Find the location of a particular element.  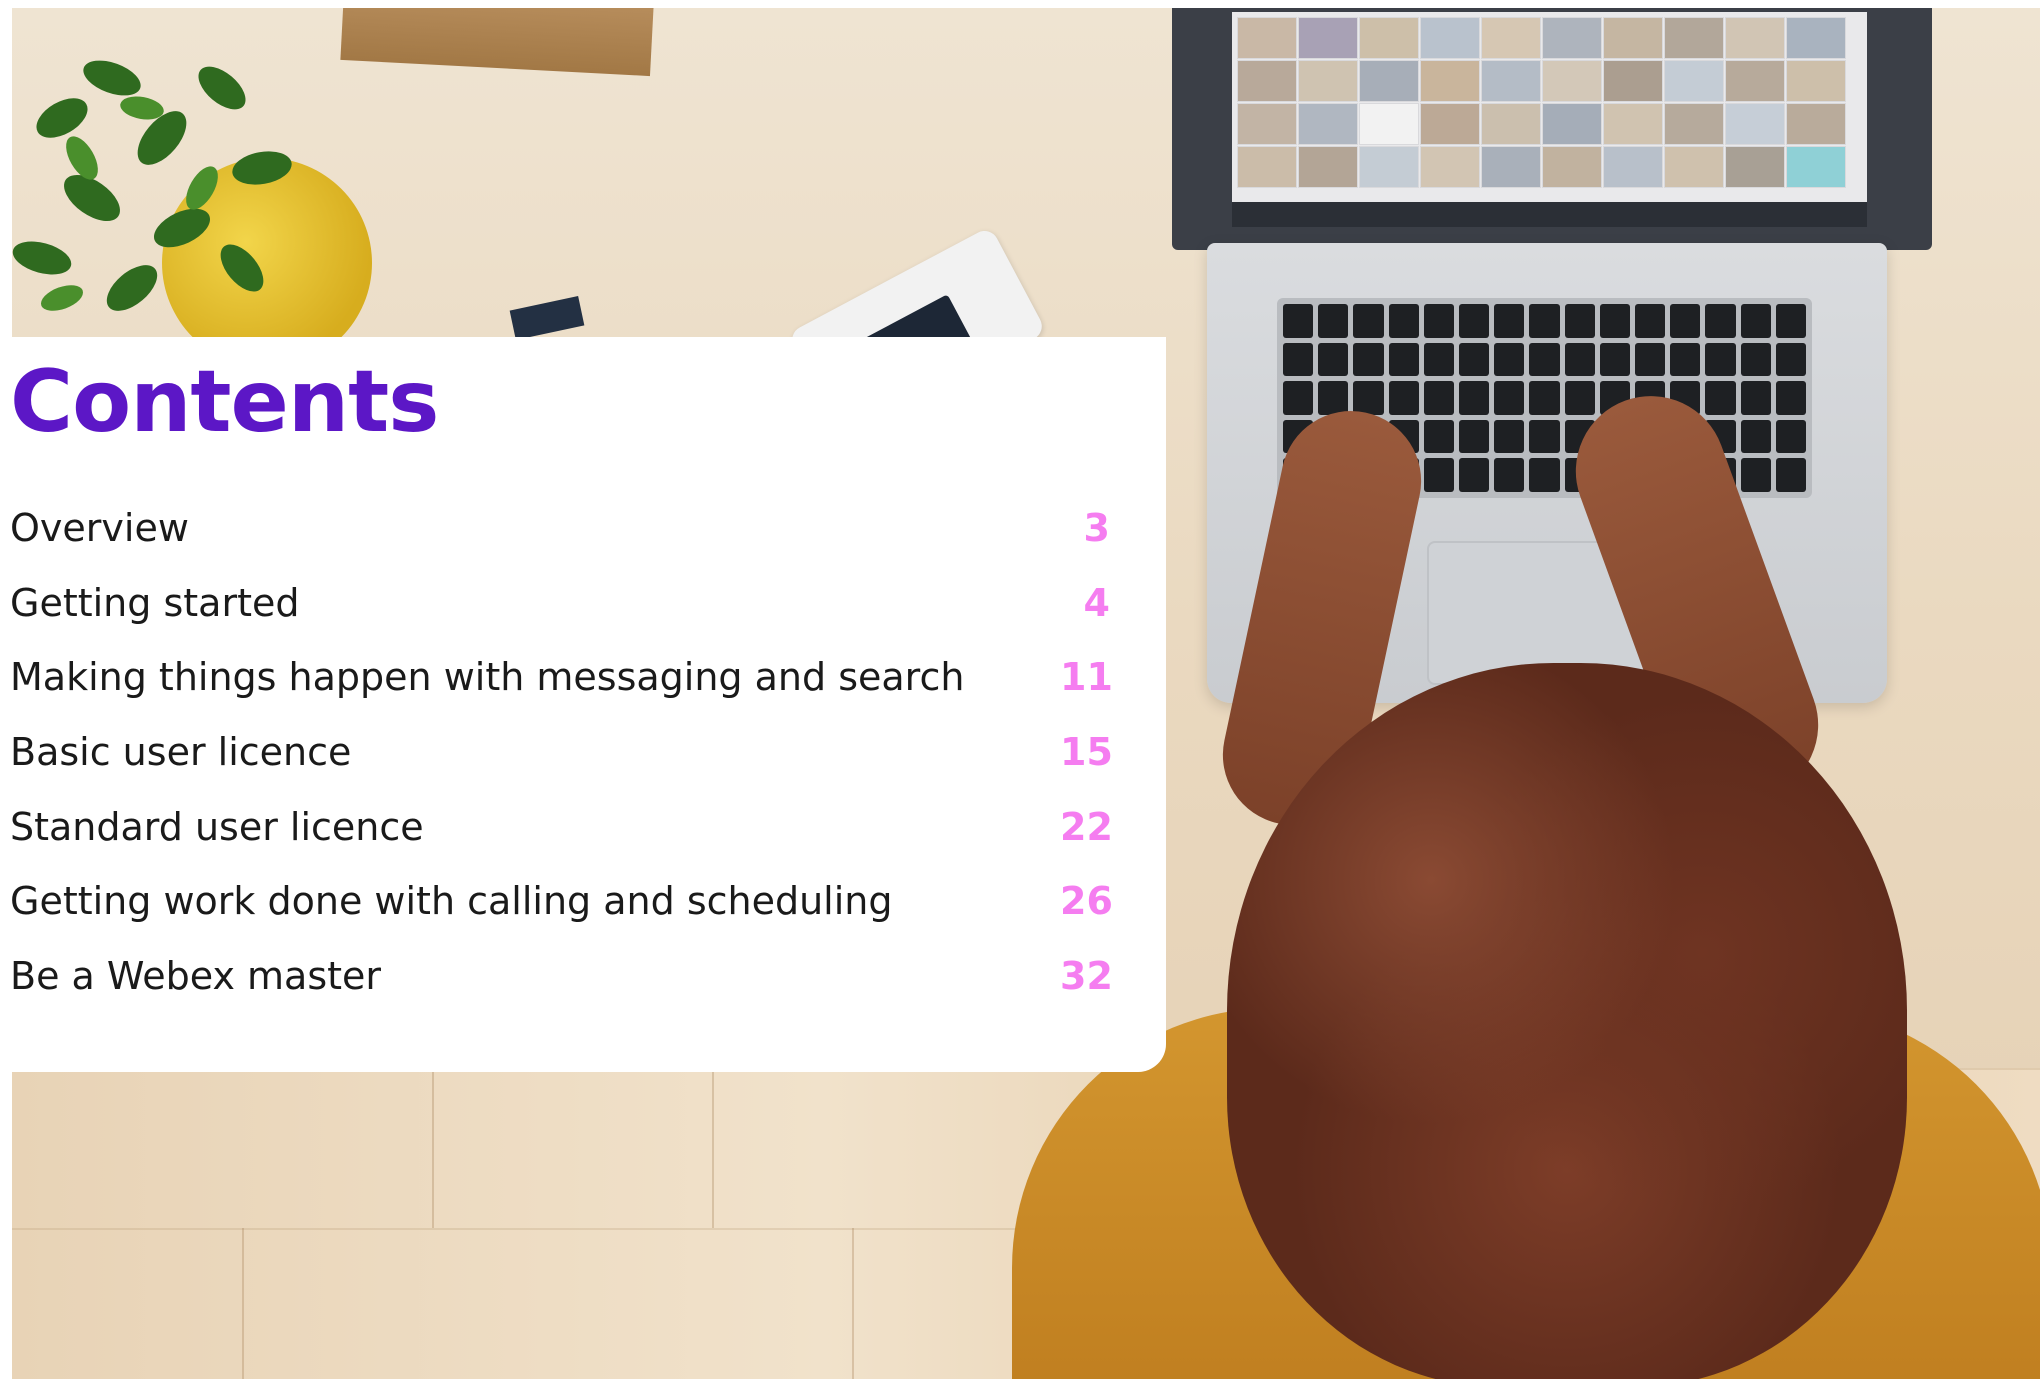

notebook is located at coordinates (547, 318).